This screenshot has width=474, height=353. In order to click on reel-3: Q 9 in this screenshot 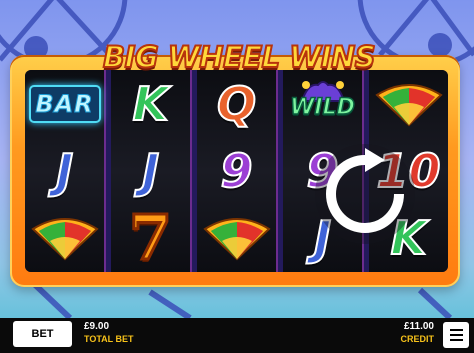, I will do `click(237, 171)`.